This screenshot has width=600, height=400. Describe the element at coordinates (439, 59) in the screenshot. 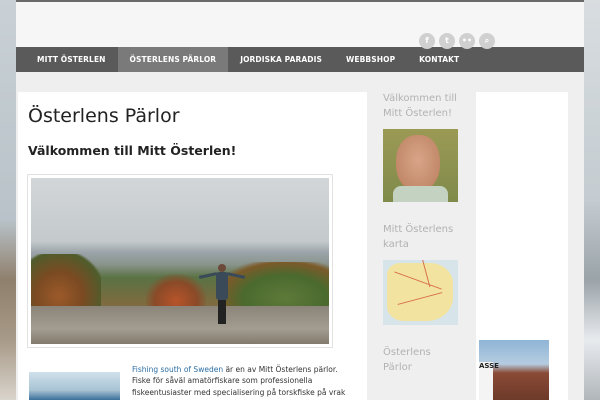

I see `nav-item-kontakt: KONTAKT` at that location.